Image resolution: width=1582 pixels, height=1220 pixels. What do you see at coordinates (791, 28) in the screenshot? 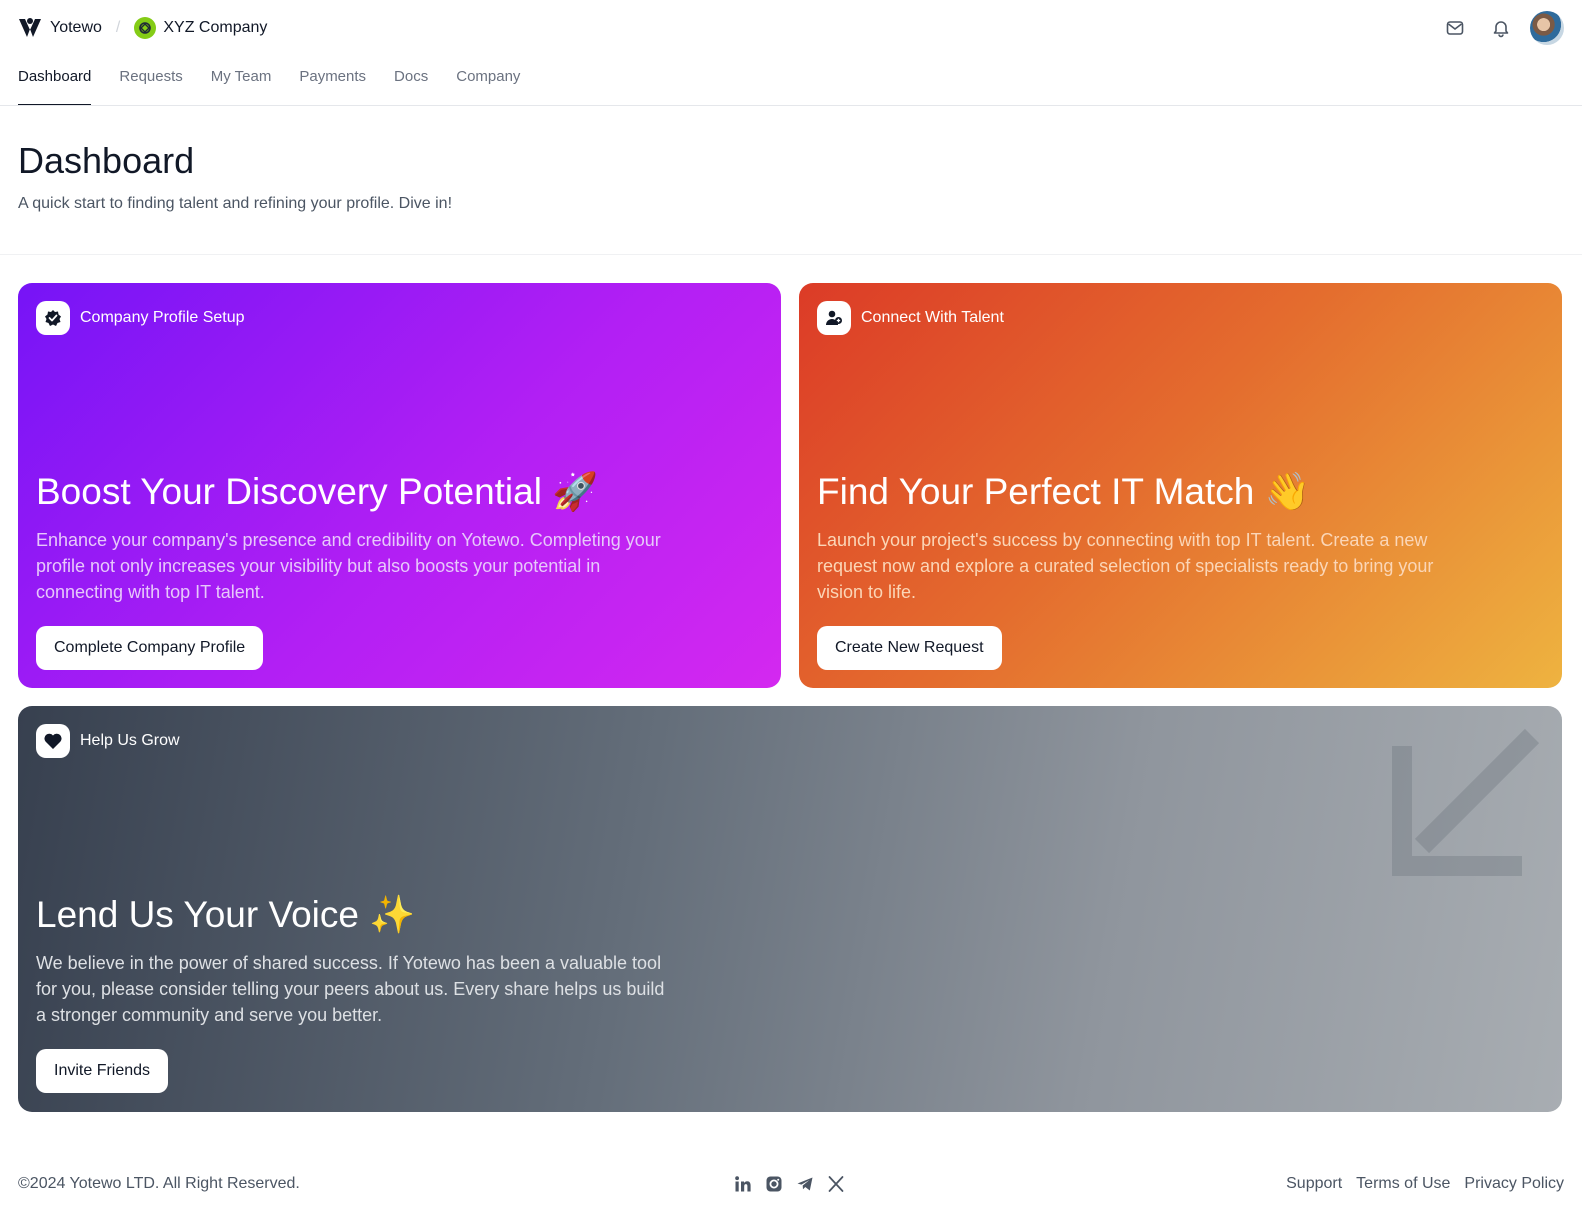
I see `top-bar: Yotewo / XYZ Company` at bounding box center [791, 28].